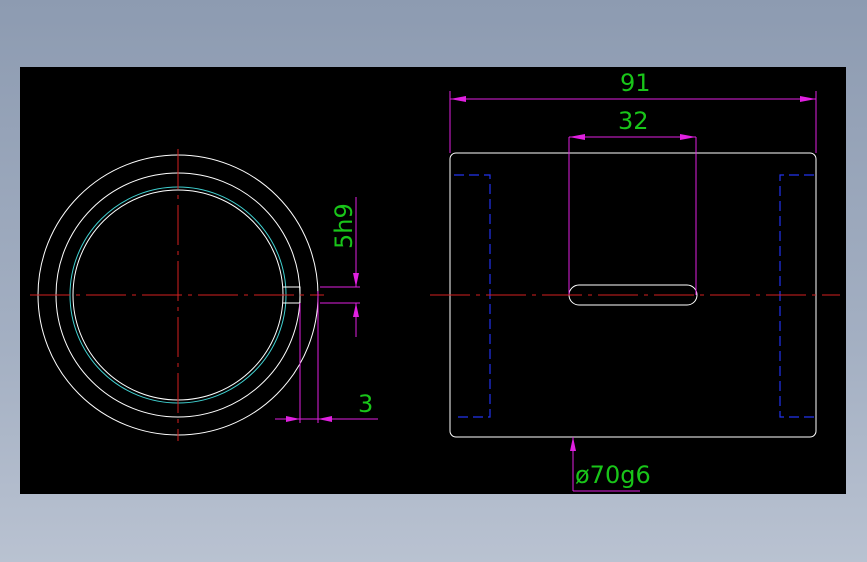 The width and height of the screenshot is (867, 562). What do you see at coordinates (326, 357) in the screenshot?
I see `keyway-depth-dimension: 3` at bounding box center [326, 357].